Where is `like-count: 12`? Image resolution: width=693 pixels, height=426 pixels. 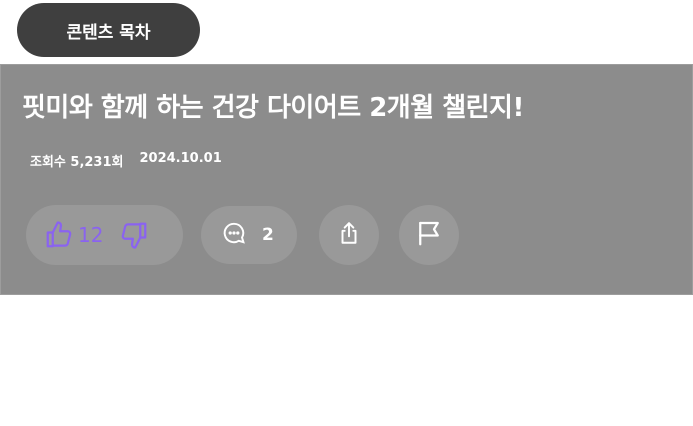
like-count: 12 is located at coordinates (91, 235).